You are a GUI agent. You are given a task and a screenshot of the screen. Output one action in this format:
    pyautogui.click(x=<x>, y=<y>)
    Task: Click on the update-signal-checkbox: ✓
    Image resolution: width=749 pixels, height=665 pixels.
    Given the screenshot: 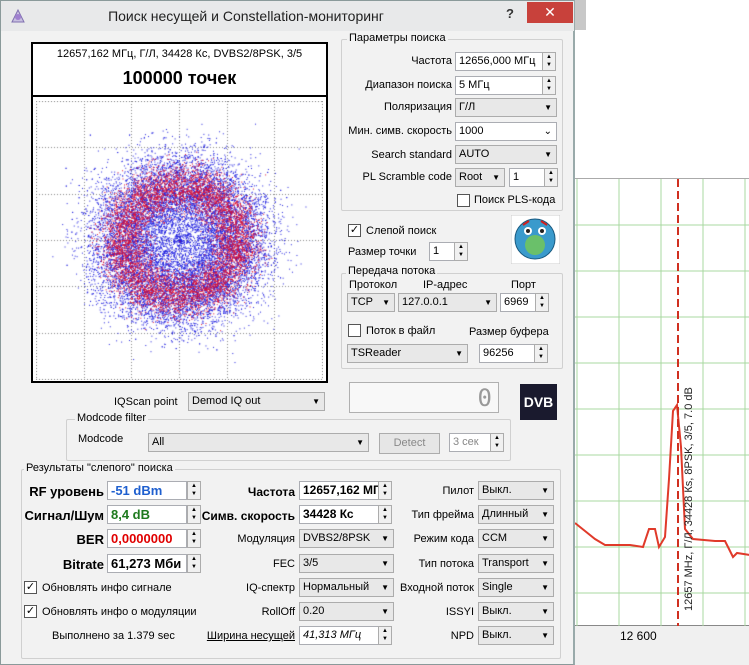 What is the action you would take?
    pyautogui.click(x=30, y=587)
    